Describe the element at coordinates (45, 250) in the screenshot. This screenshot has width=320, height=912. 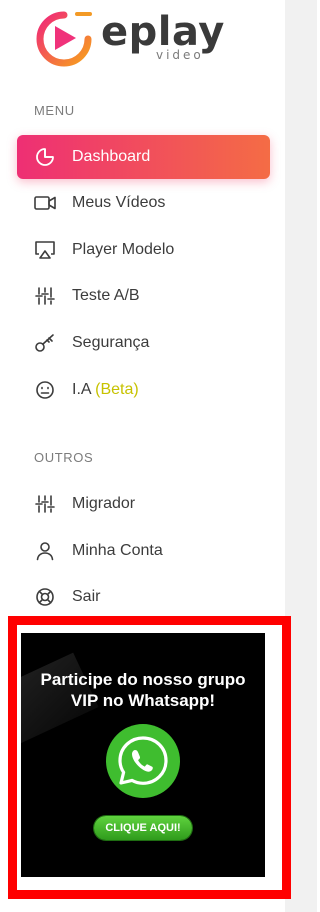
I see `airplay-icon` at that location.